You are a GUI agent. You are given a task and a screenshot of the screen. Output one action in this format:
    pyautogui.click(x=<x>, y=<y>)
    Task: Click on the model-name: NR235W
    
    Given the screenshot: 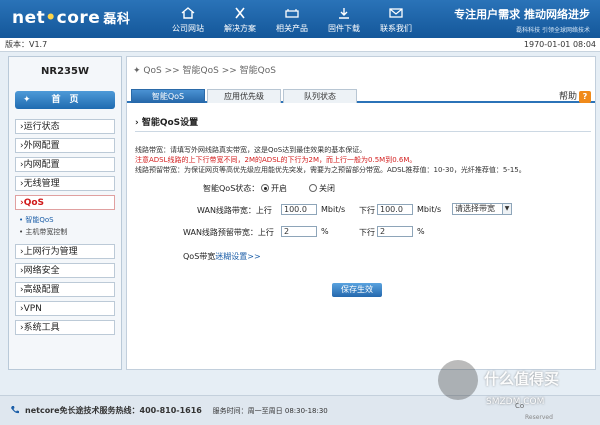 What is the action you would take?
    pyautogui.click(x=65, y=71)
    